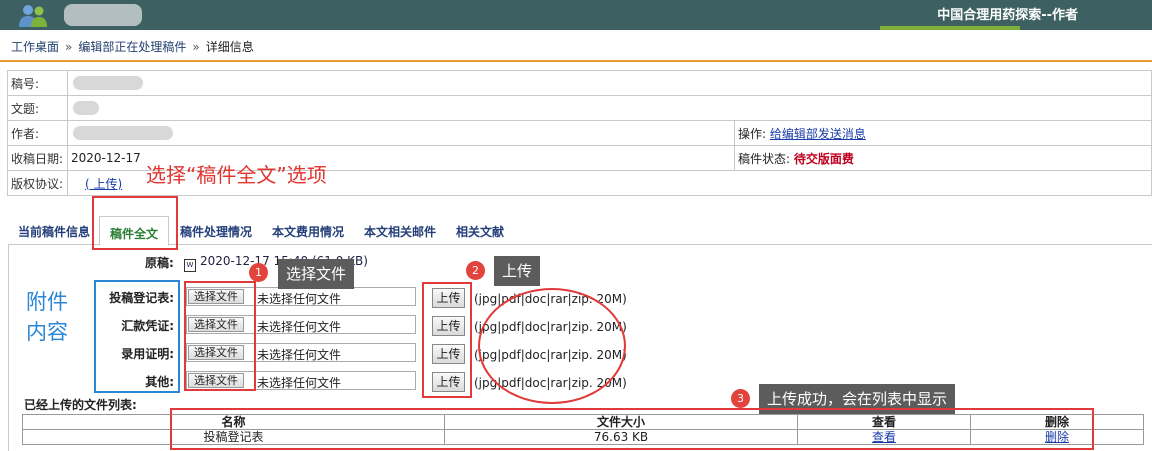  I want to click on breadcrumb-processing: 编辑部正在处理稿件, so click(132, 47).